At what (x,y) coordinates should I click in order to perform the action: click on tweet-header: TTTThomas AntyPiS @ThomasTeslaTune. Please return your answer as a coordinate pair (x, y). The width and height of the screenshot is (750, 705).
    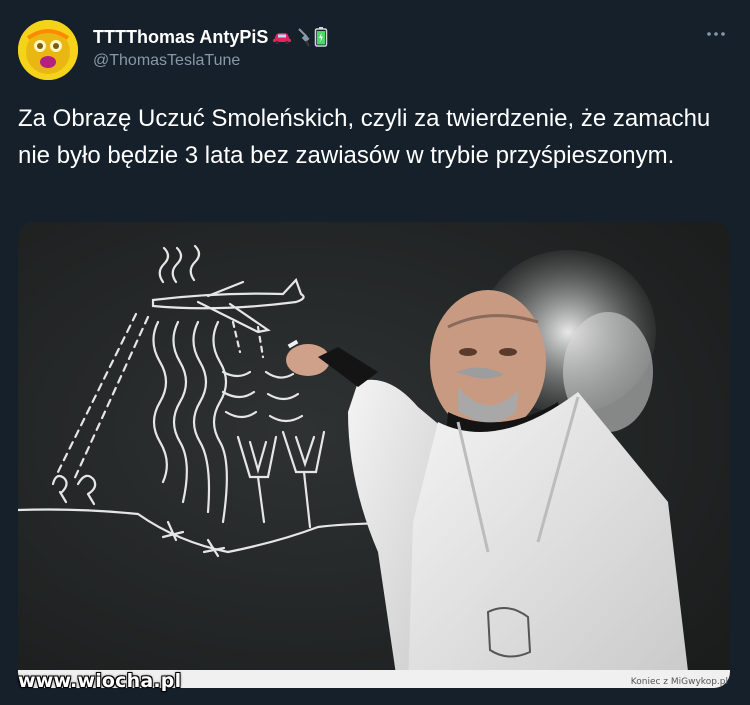
    Looking at the image, I should click on (375, 50).